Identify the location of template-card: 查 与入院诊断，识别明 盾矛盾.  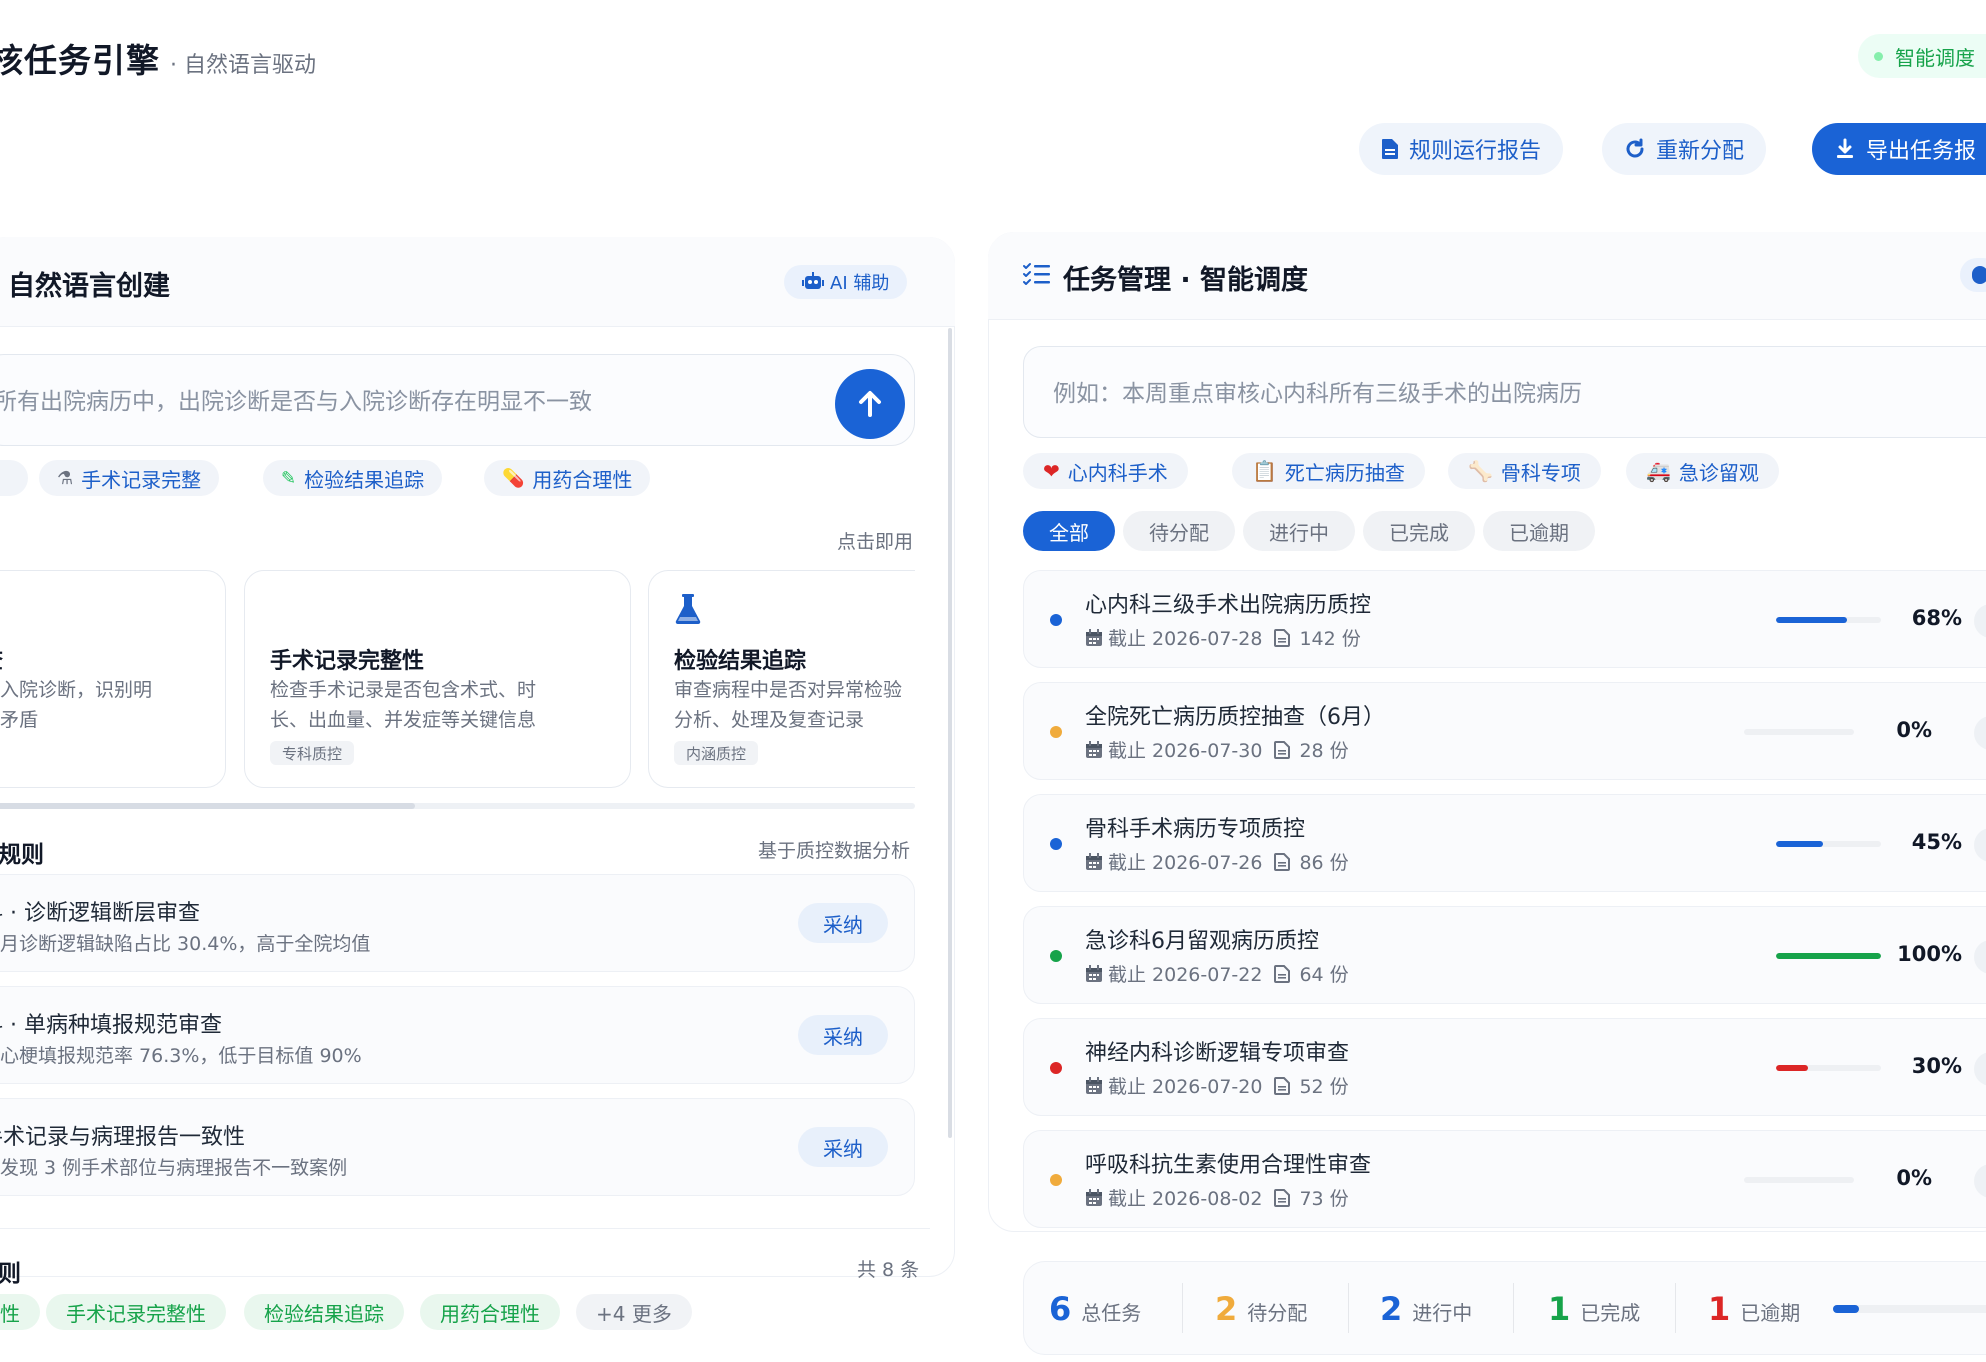
(113, 679).